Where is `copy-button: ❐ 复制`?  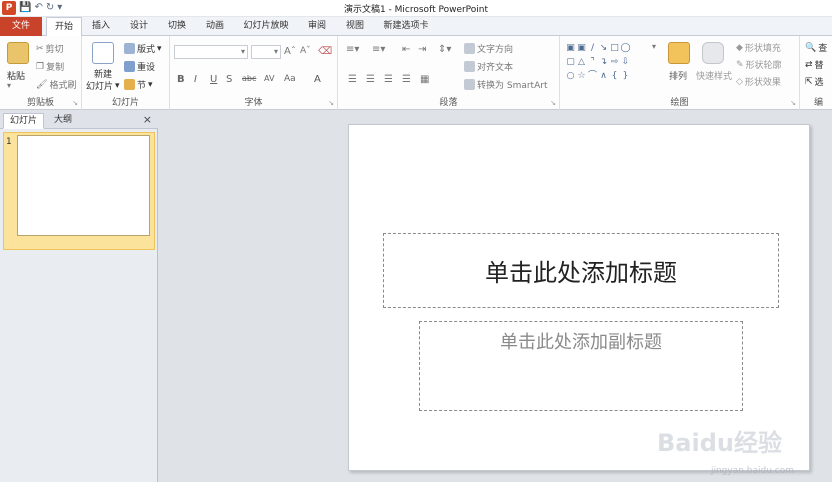 copy-button: ❐ 复制 is located at coordinates (50, 67).